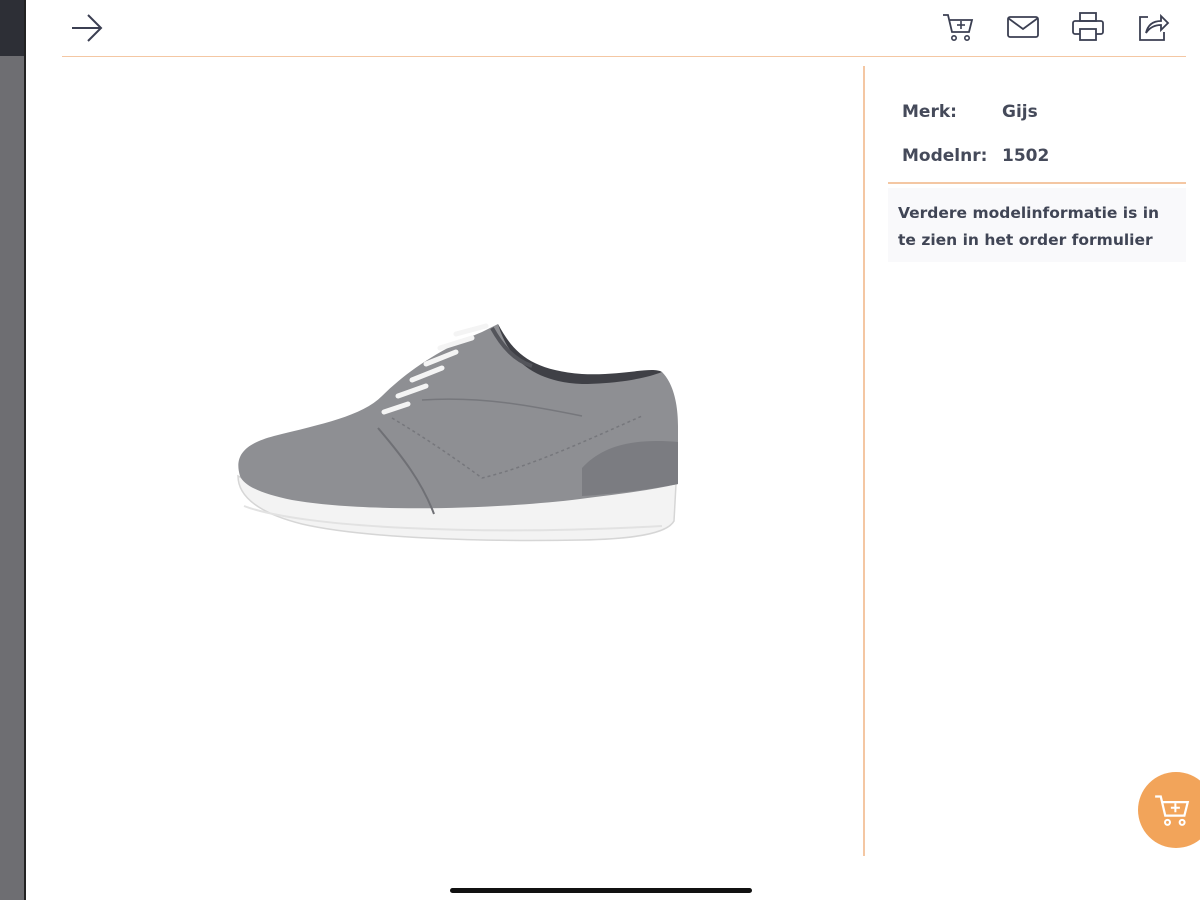 The image size is (1200, 900). Describe the element at coordinates (1037, 183) in the screenshot. I see `spec-divider` at that location.